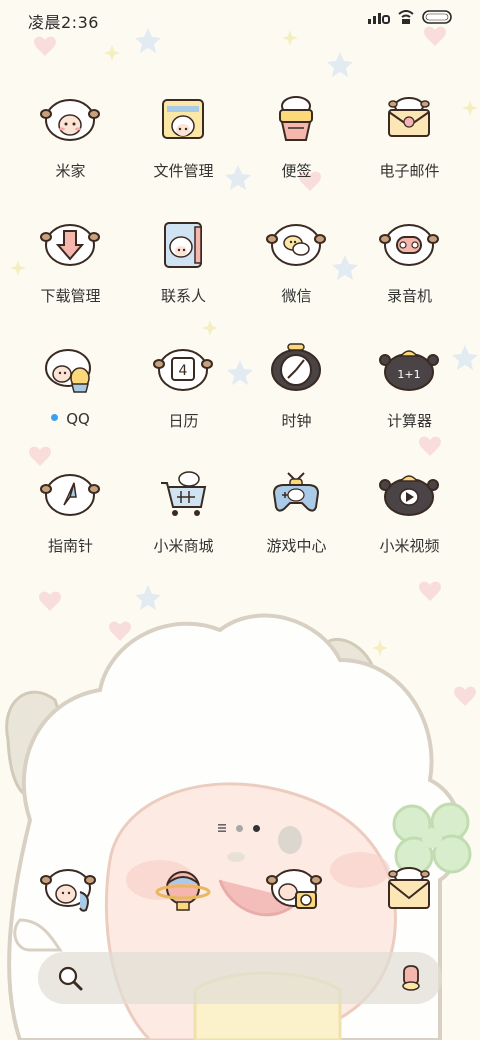 The width and height of the screenshot is (480, 1040). What do you see at coordinates (240, 19) in the screenshot?
I see `status-bar: 凌晨2:36` at bounding box center [240, 19].